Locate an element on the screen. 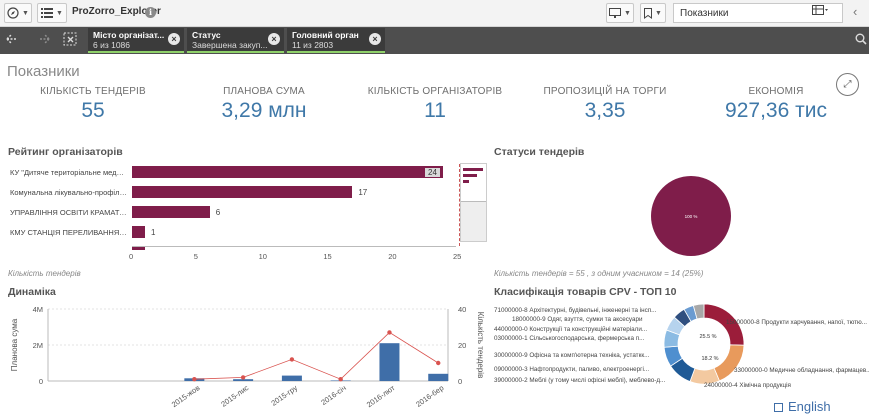 The image size is (869, 417). compass-icon is located at coordinates (13, 13).